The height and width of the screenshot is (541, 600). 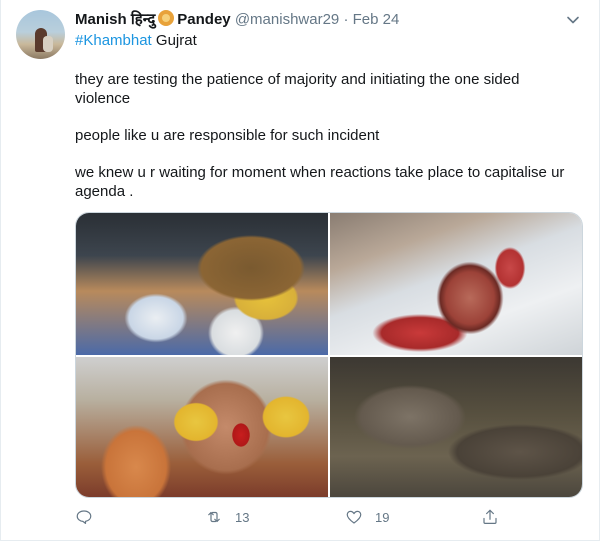 I want to click on heart-icon, so click(x=354, y=517).